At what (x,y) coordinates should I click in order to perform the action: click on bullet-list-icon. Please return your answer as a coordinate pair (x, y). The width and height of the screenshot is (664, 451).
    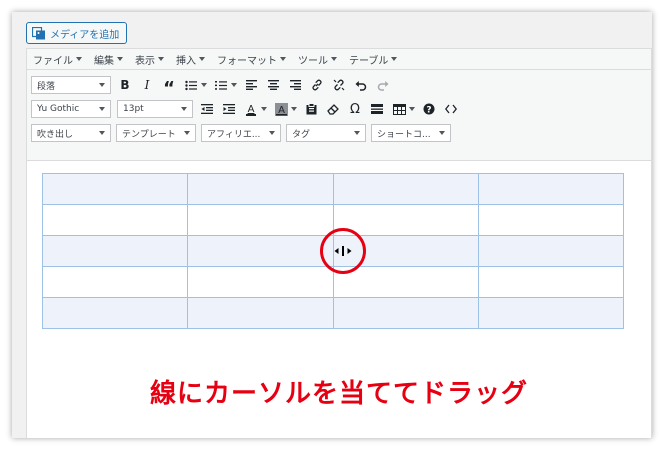
    Looking at the image, I should click on (191, 85).